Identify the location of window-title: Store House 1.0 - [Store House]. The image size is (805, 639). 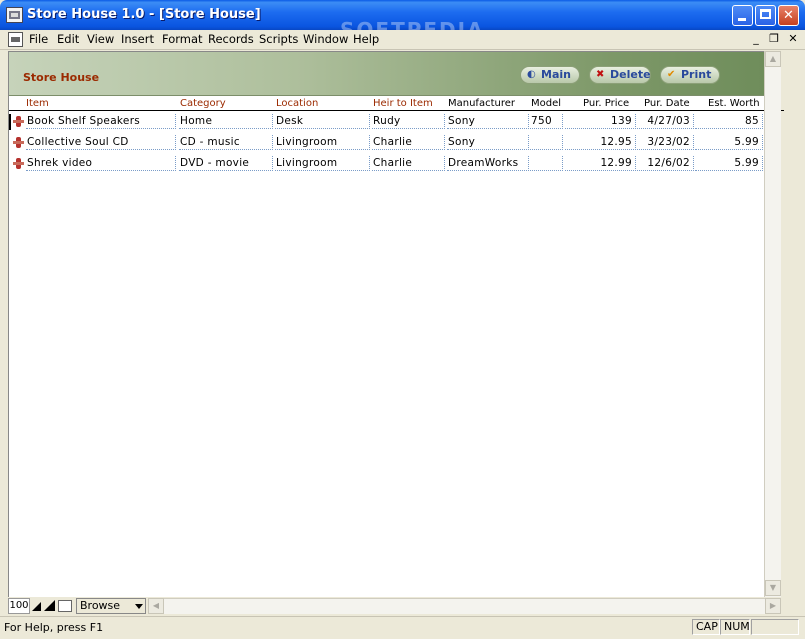
(144, 14).